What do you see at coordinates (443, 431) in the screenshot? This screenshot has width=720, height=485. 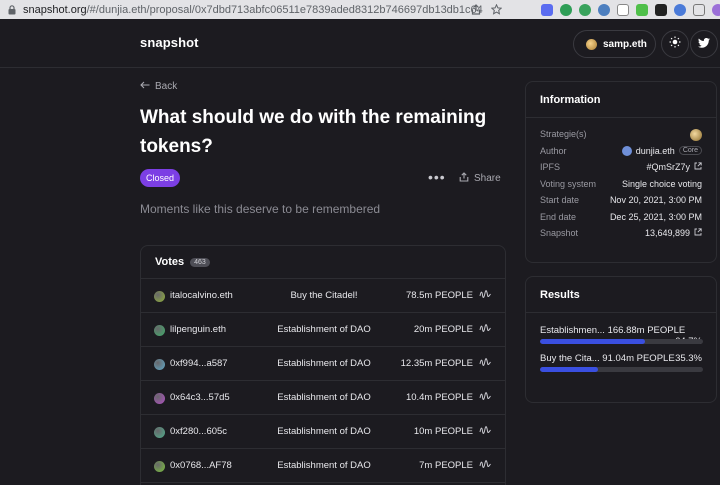 I see `vote-amount: 10m PEOPLE` at bounding box center [443, 431].